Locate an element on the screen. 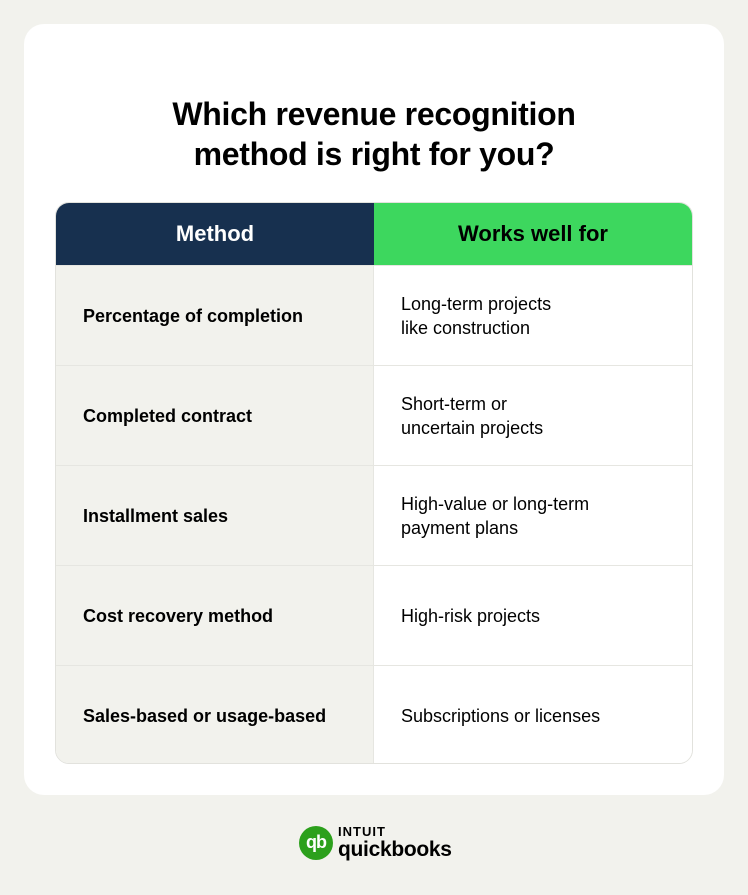 Image resolution: width=748 pixels, height=895 pixels. works-cell: High-value or long-term payment plans is located at coordinates (533, 515).